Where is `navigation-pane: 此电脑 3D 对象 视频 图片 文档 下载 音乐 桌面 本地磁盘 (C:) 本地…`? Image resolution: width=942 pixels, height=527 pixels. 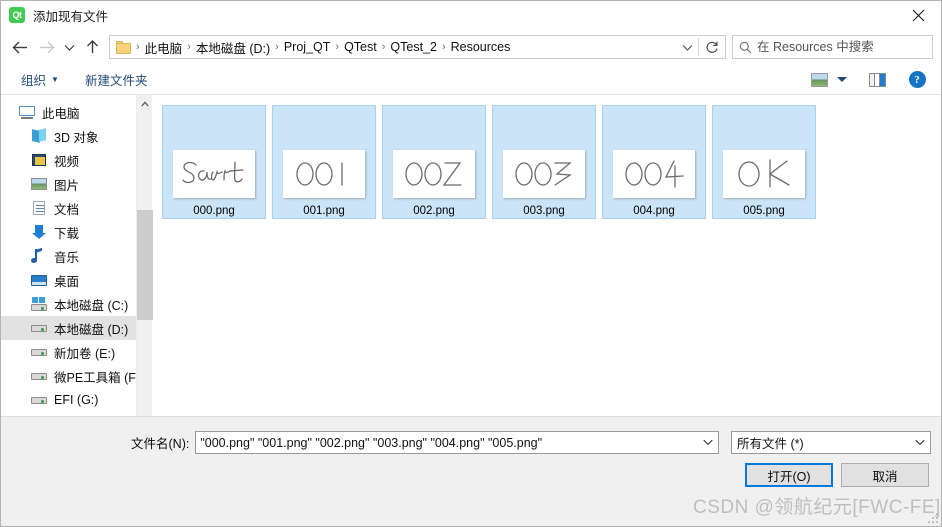 navigation-pane: 此电脑 3D 对象 视频 图片 文档 下载 音乐 桌面 本地磁盘 (C:) 本地… is located at coordinates (68, 270).